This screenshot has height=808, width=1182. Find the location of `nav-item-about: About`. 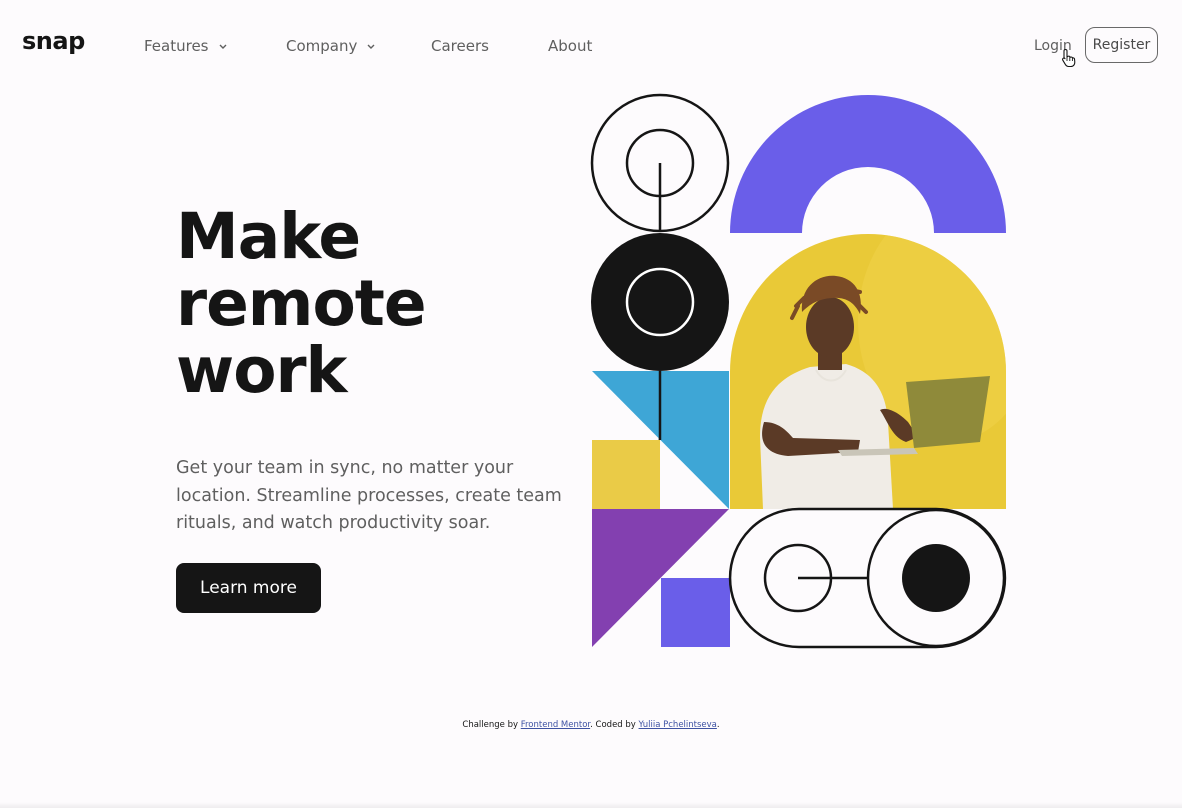

nav-item-about: About is located at coordinates (570, 46).